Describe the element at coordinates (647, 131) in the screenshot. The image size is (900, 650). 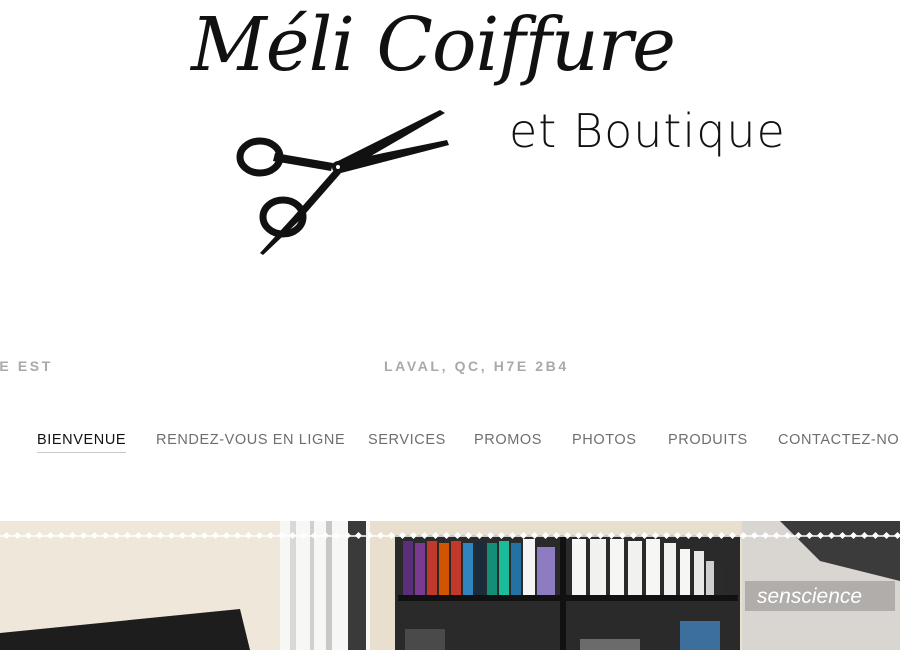
I see `logo-subtitle: et Boutique` at that location.